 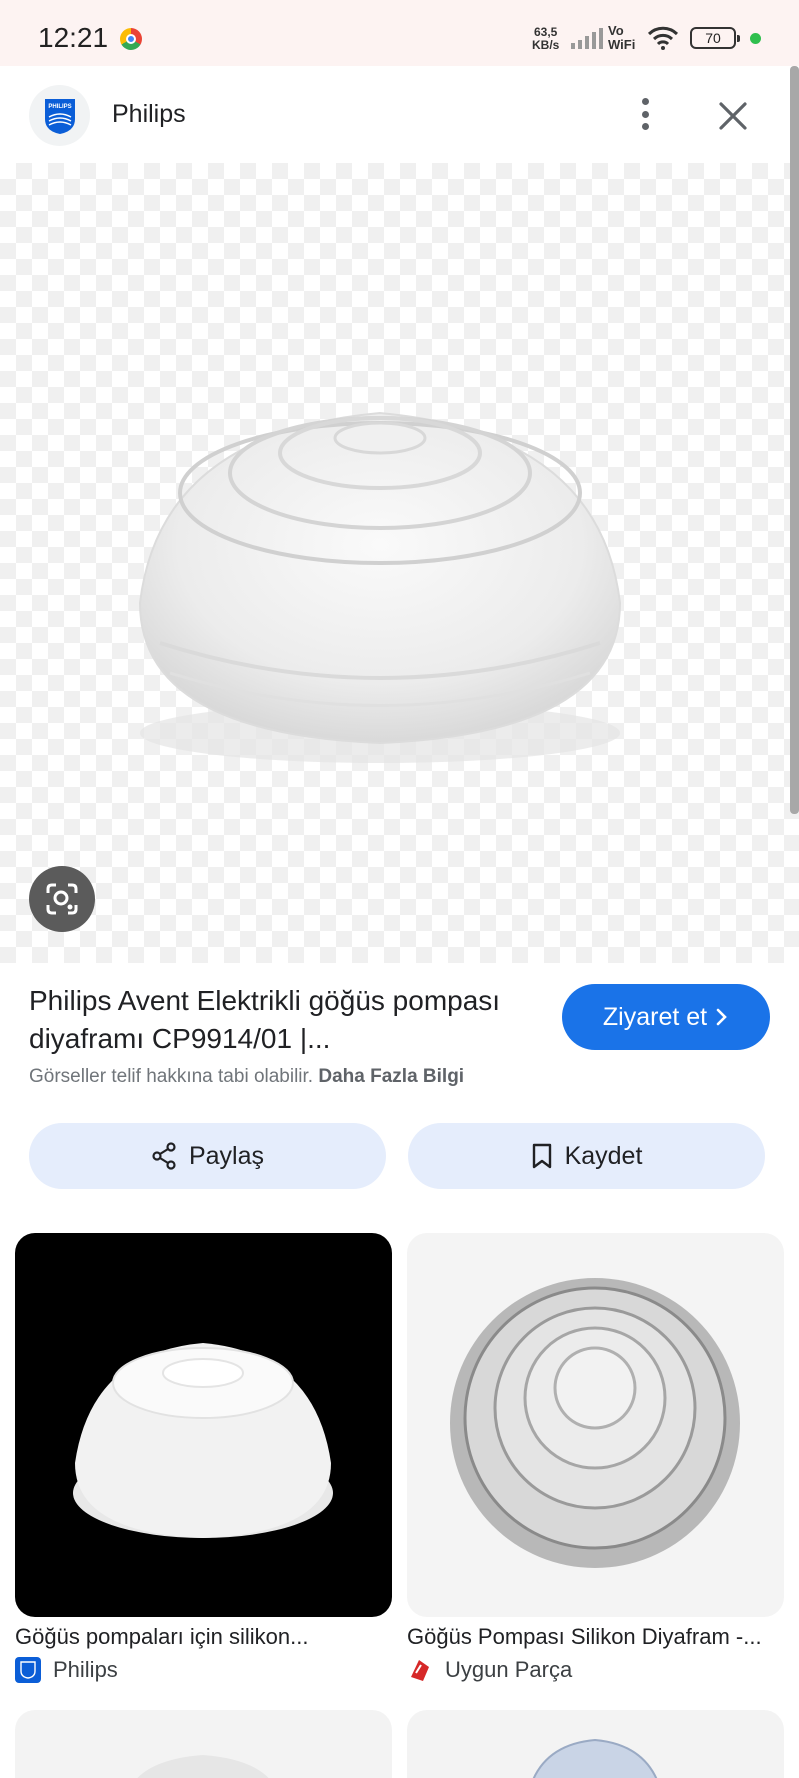 I want to click on network-speed: 63,5 KB/s, so click(x=545, y=39).